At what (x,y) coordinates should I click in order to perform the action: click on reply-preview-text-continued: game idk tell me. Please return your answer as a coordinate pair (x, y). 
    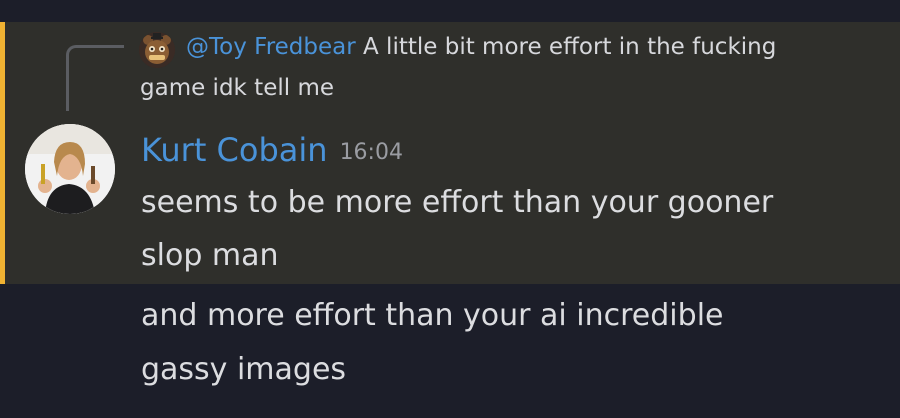
    Looking at the image, I should click on (237, 88).